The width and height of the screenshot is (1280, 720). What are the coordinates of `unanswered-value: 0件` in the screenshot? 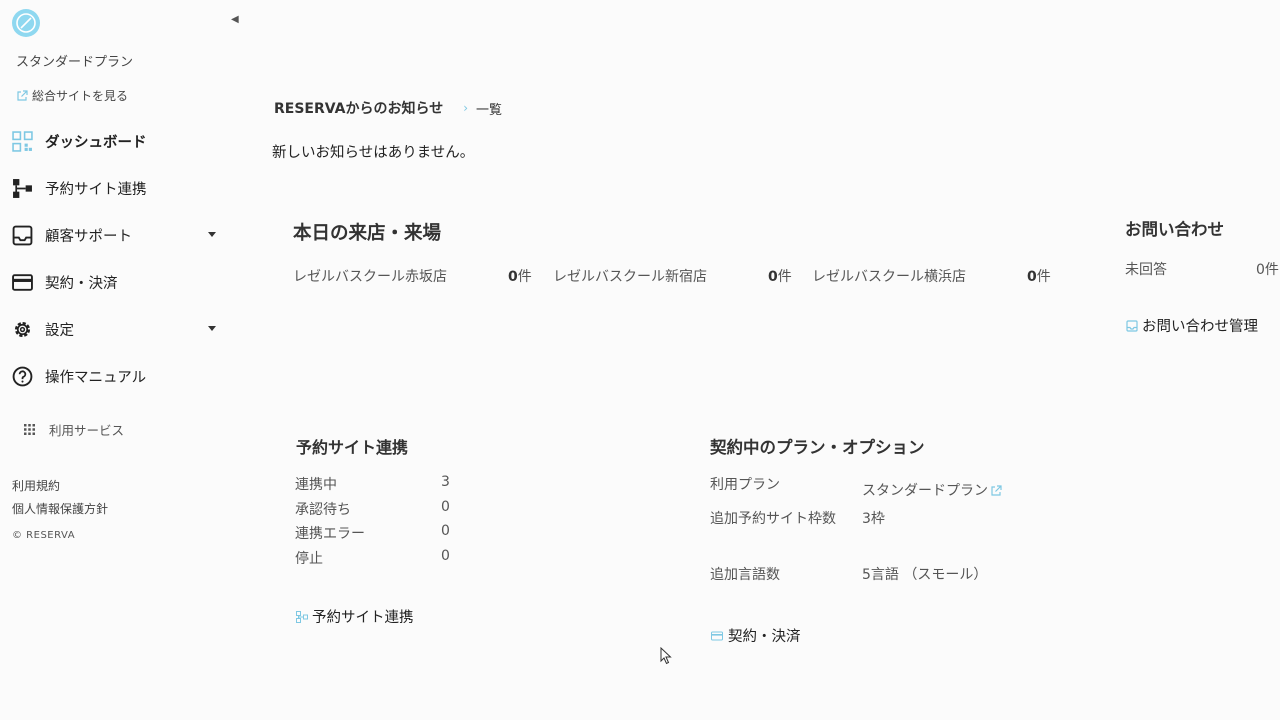 It's located at (1267, 270).